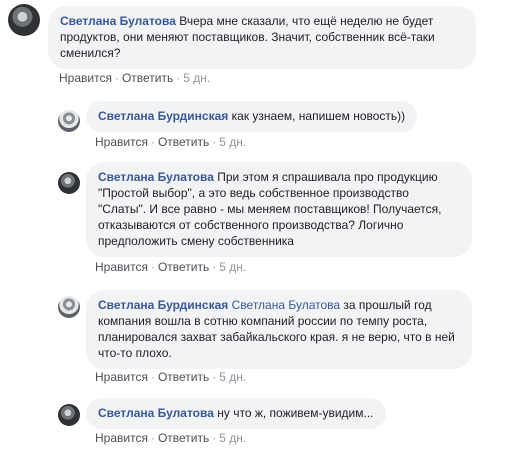 Image resolution: width=509 pixels, height=452 pixels. Describe the element at coordinates (286, 305) in the screenshot. I see `mention-link: Светлана Булатова` at that location.